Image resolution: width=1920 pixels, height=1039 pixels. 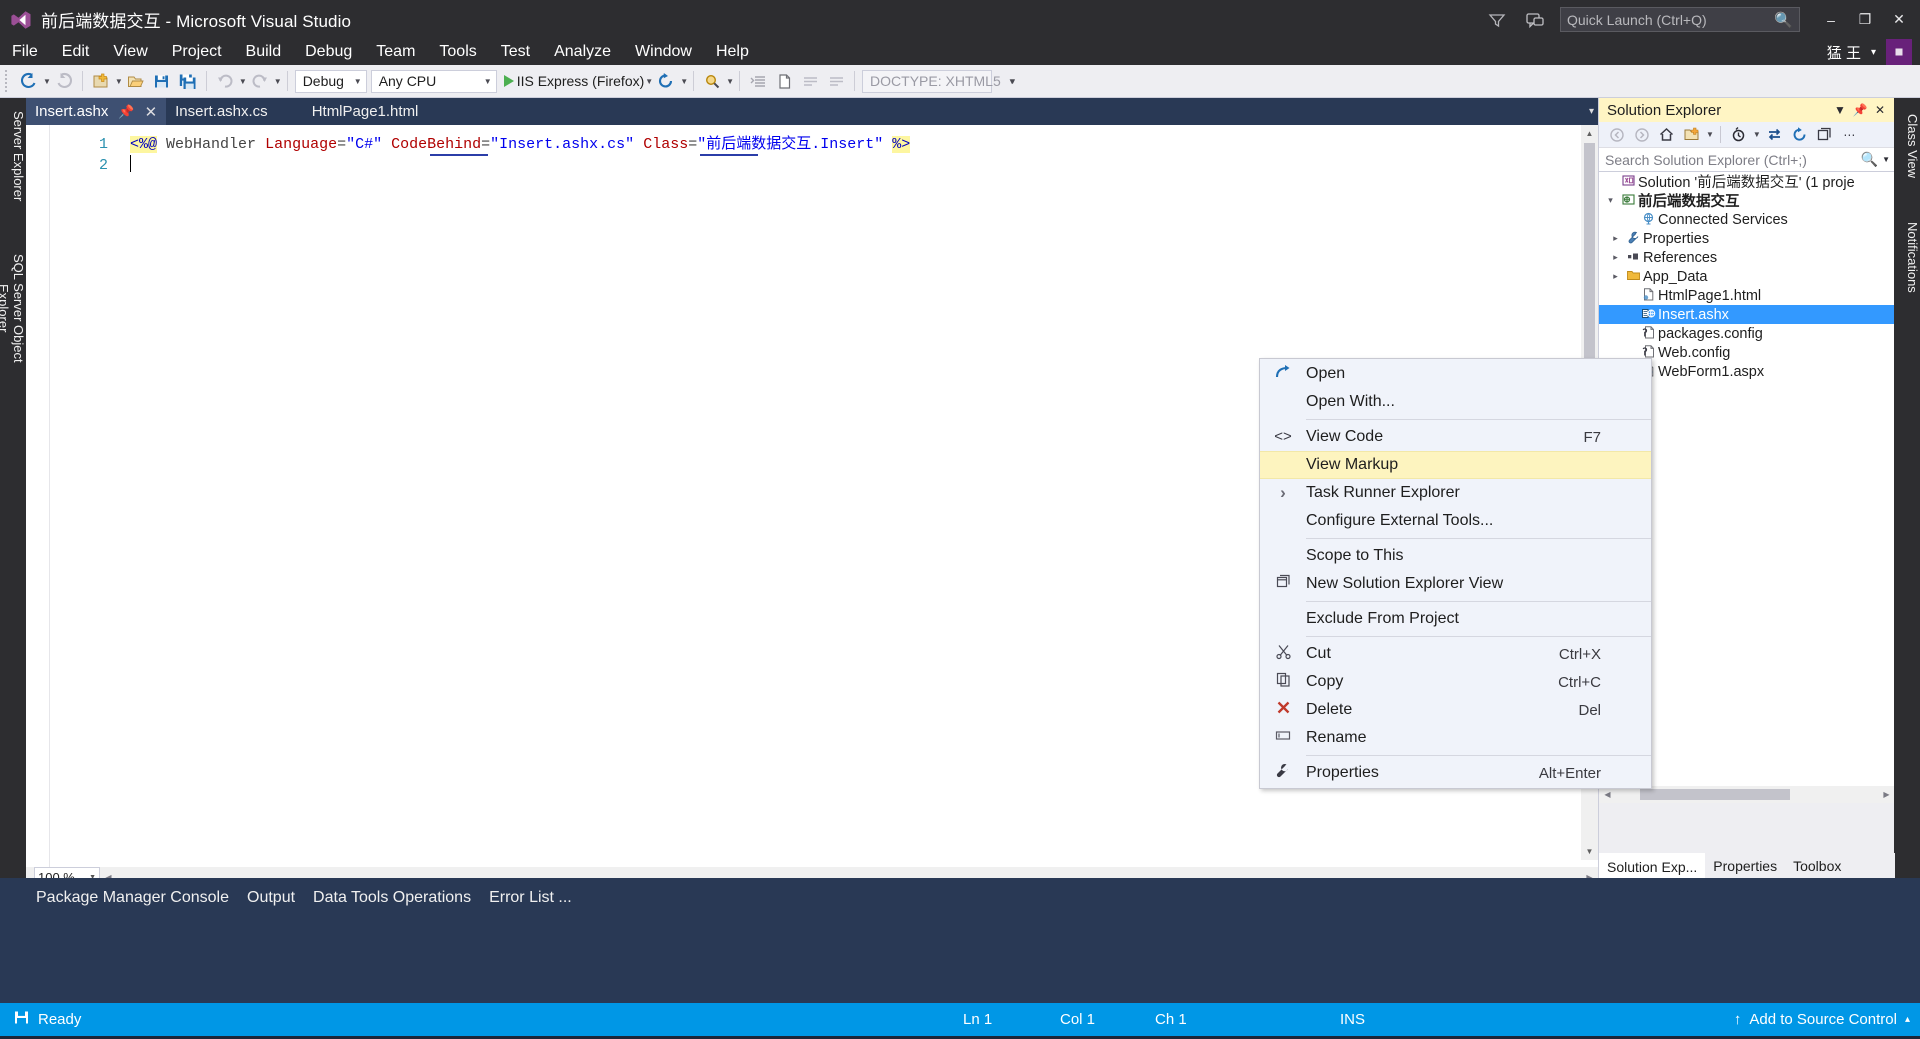 I want to click on pending-changes-icon, so click(x=1738, y=135).